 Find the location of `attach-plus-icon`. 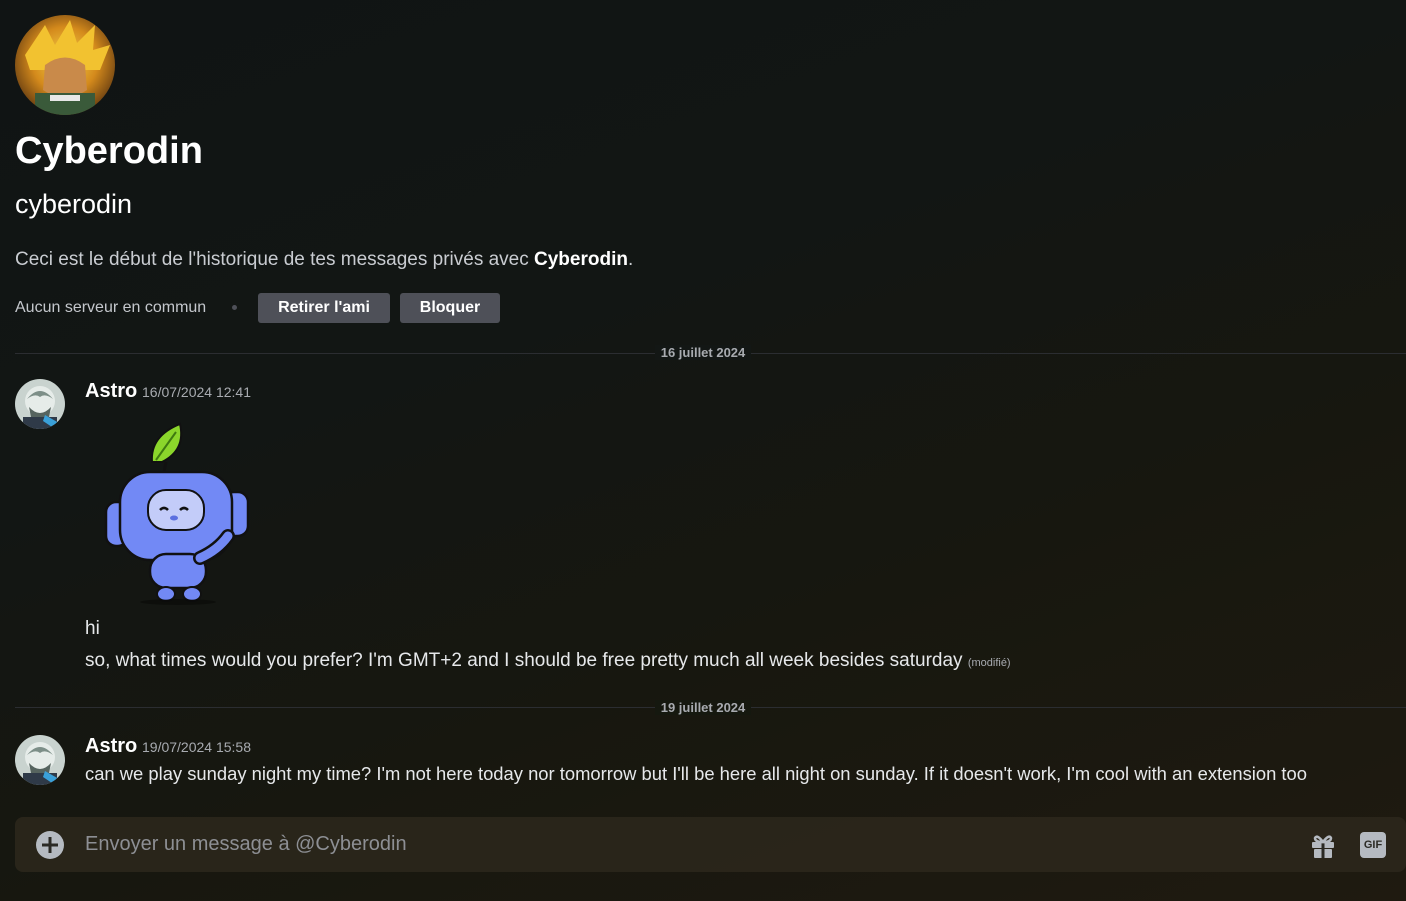

attach-plus-icon is located at coordinates (50, 845).